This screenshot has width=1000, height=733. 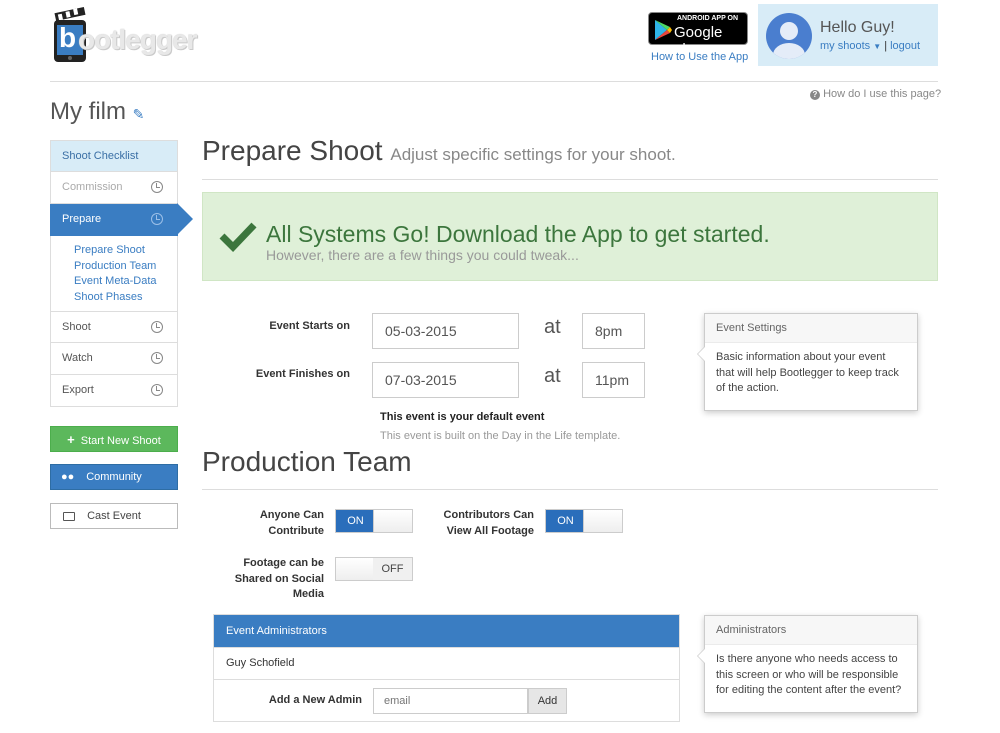 I want to click on event-finish-date-input: 07-03-2015, so click(x=445, y=380).